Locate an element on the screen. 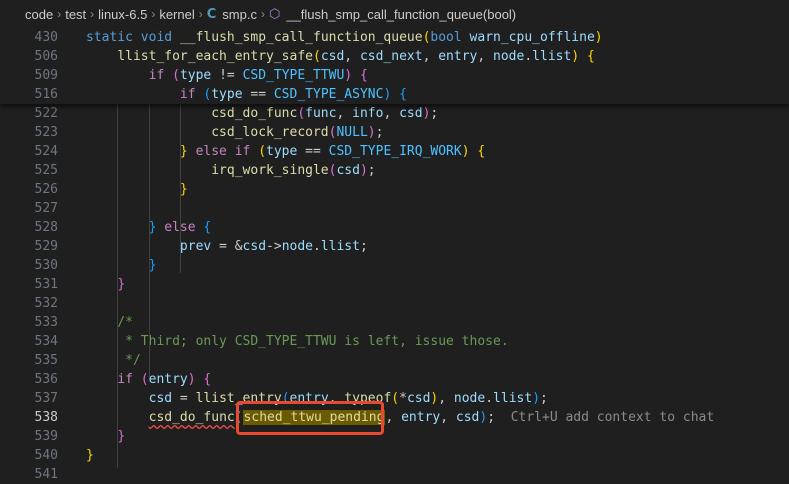 This screenshot has width=789, height=484. line-number: 541 is located at coordinates (46, 474).